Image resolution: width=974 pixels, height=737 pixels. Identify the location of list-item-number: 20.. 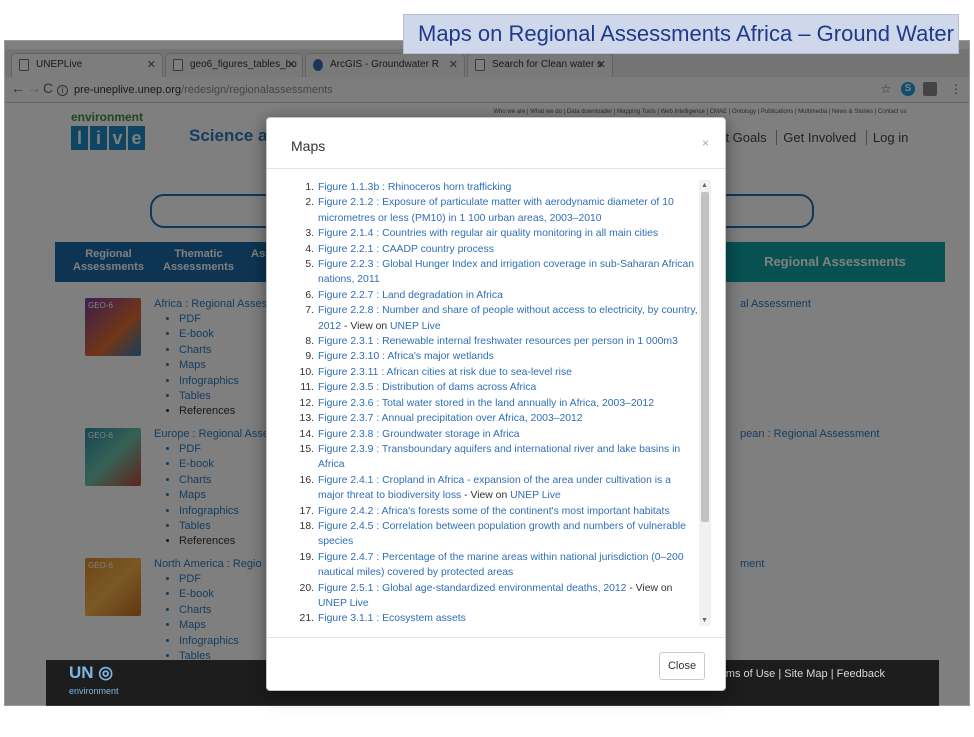
(306, 588).